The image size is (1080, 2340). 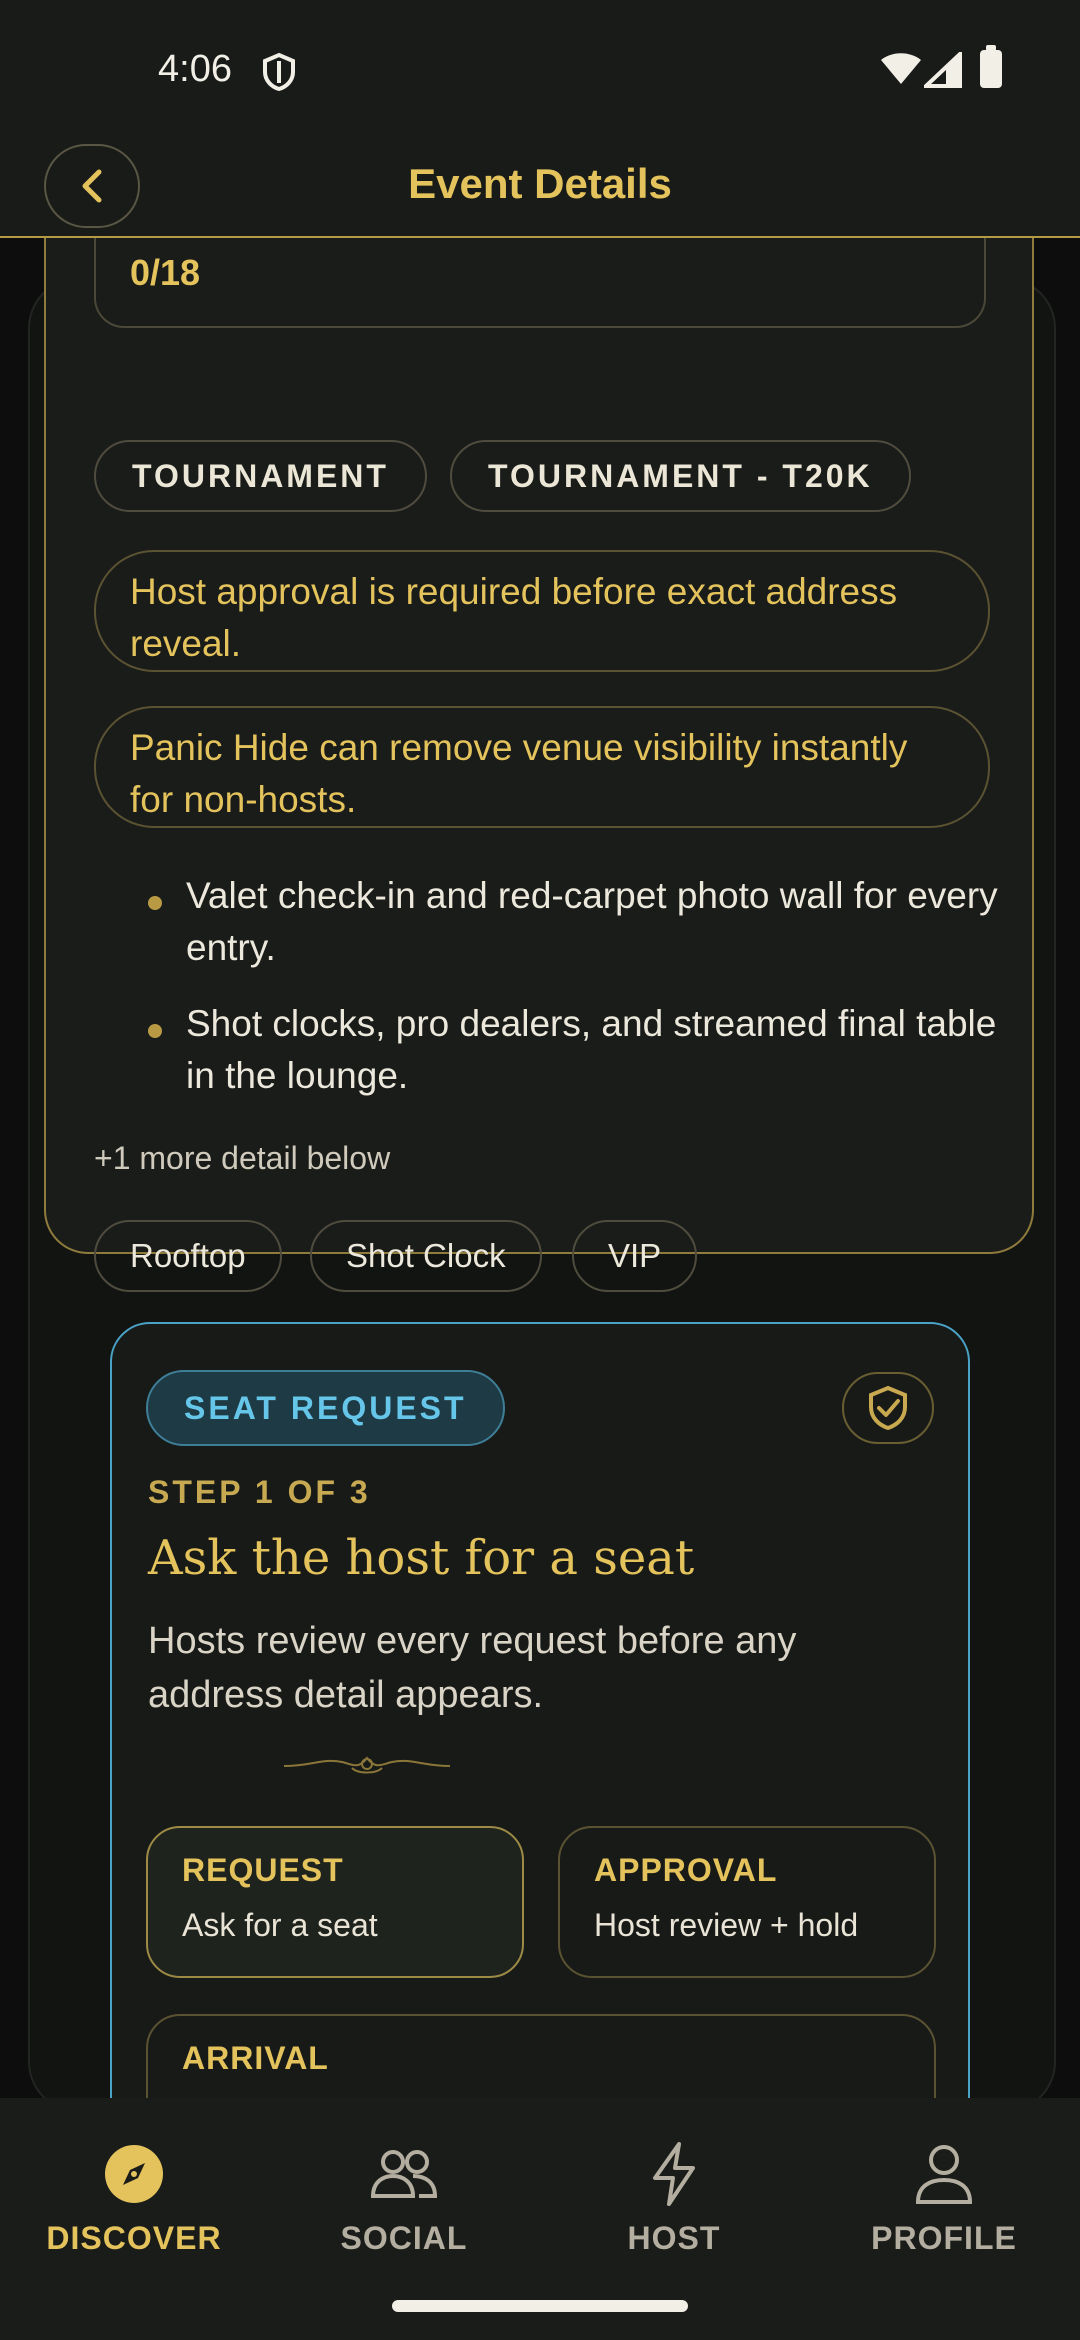 What do you see at coordinates (404, 2238) in the screenshot?
I see `nav-label: SOCIAL` at bounding box center [404, 2238].